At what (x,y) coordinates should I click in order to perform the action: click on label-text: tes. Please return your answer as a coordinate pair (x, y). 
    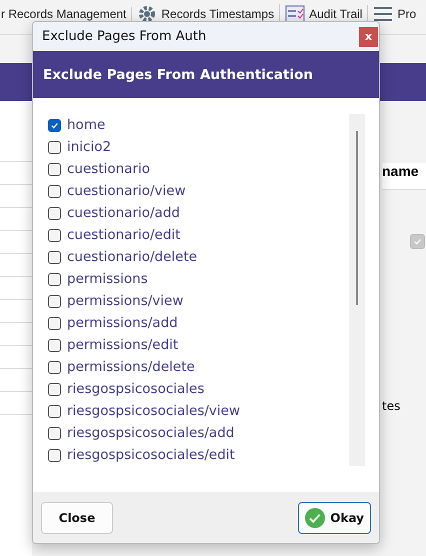
    Looking at the image, I should click on (392, 406).